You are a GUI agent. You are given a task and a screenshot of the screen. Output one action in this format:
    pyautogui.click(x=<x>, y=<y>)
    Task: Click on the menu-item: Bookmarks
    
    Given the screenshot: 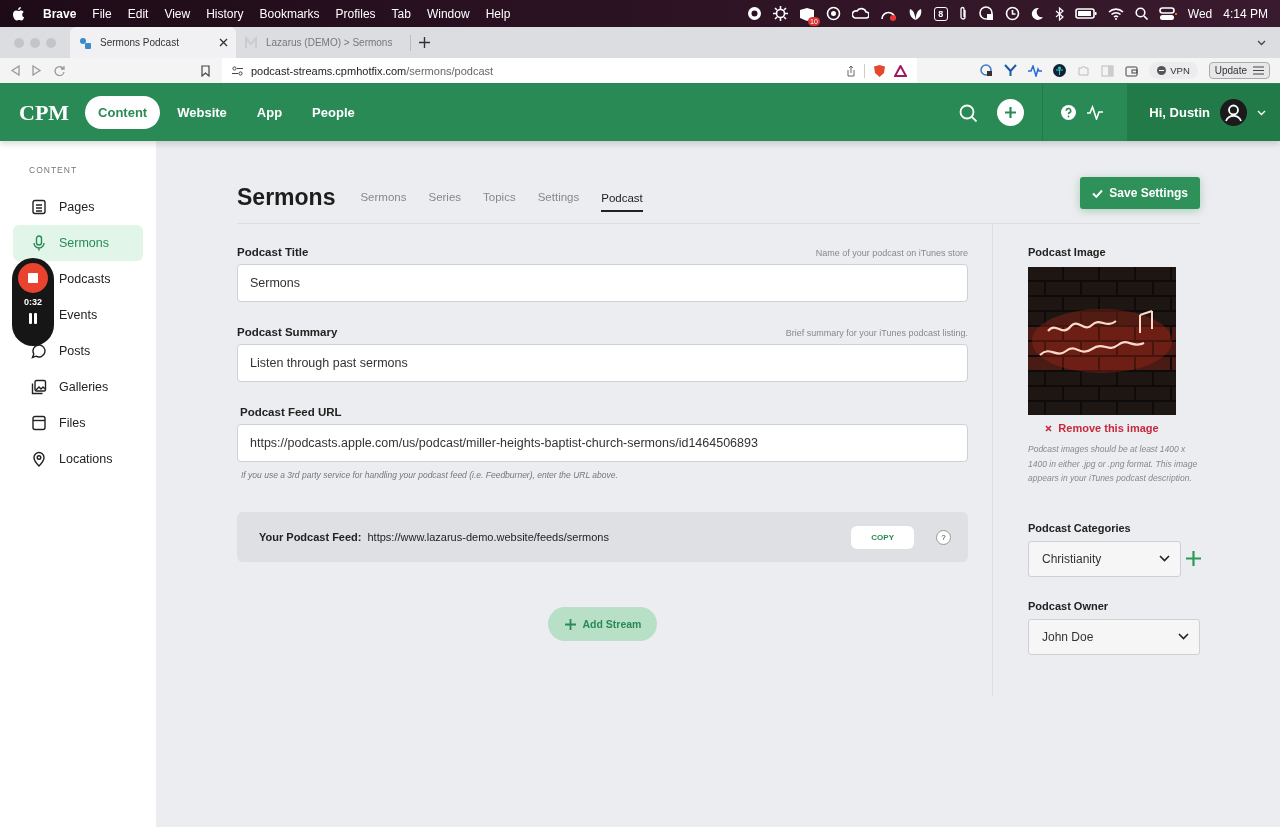 What is the action you would take?
    pyautogui.click(x=289, y=13)
    